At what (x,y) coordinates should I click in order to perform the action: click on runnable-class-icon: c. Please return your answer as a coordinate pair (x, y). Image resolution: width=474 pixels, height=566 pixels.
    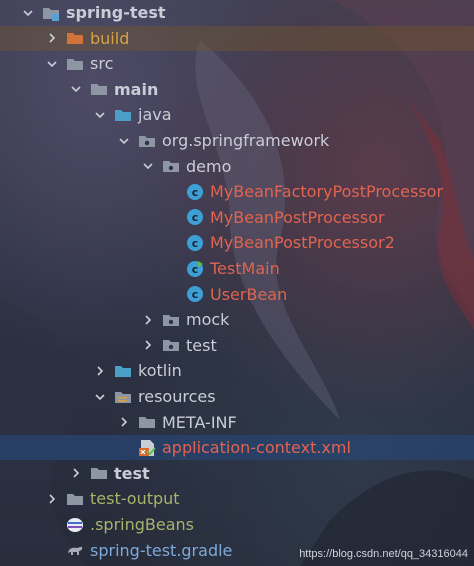
    Looking at the image, I should click on (195, 269).